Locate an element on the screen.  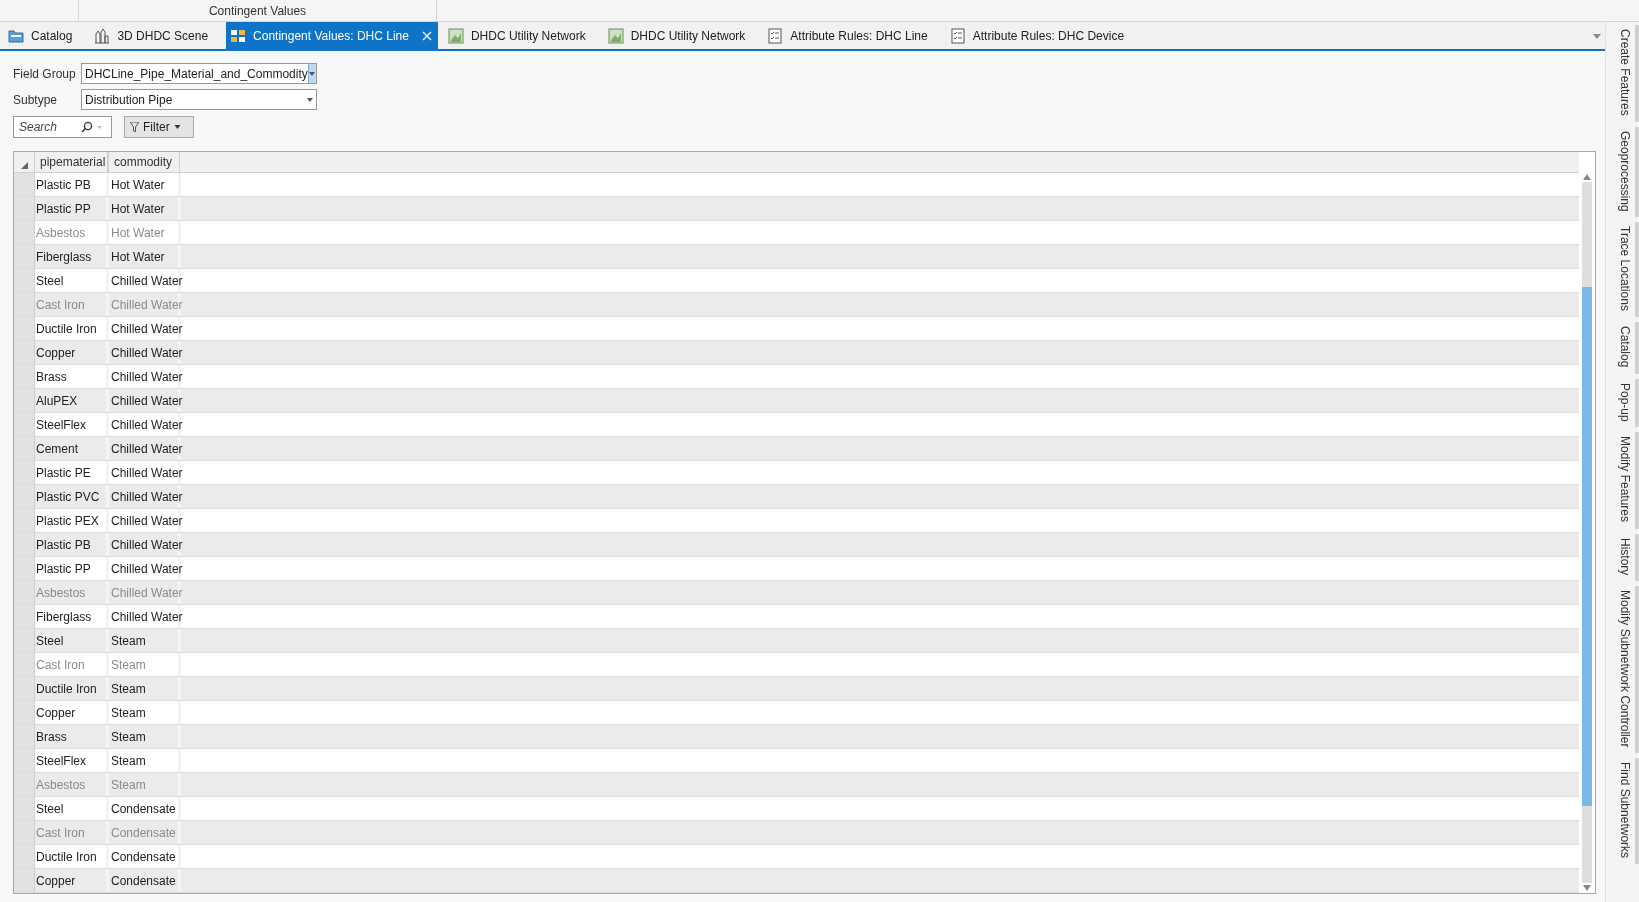
dock-tab: Modify Subnetwork Controller is located at coordinates (1627, 669).